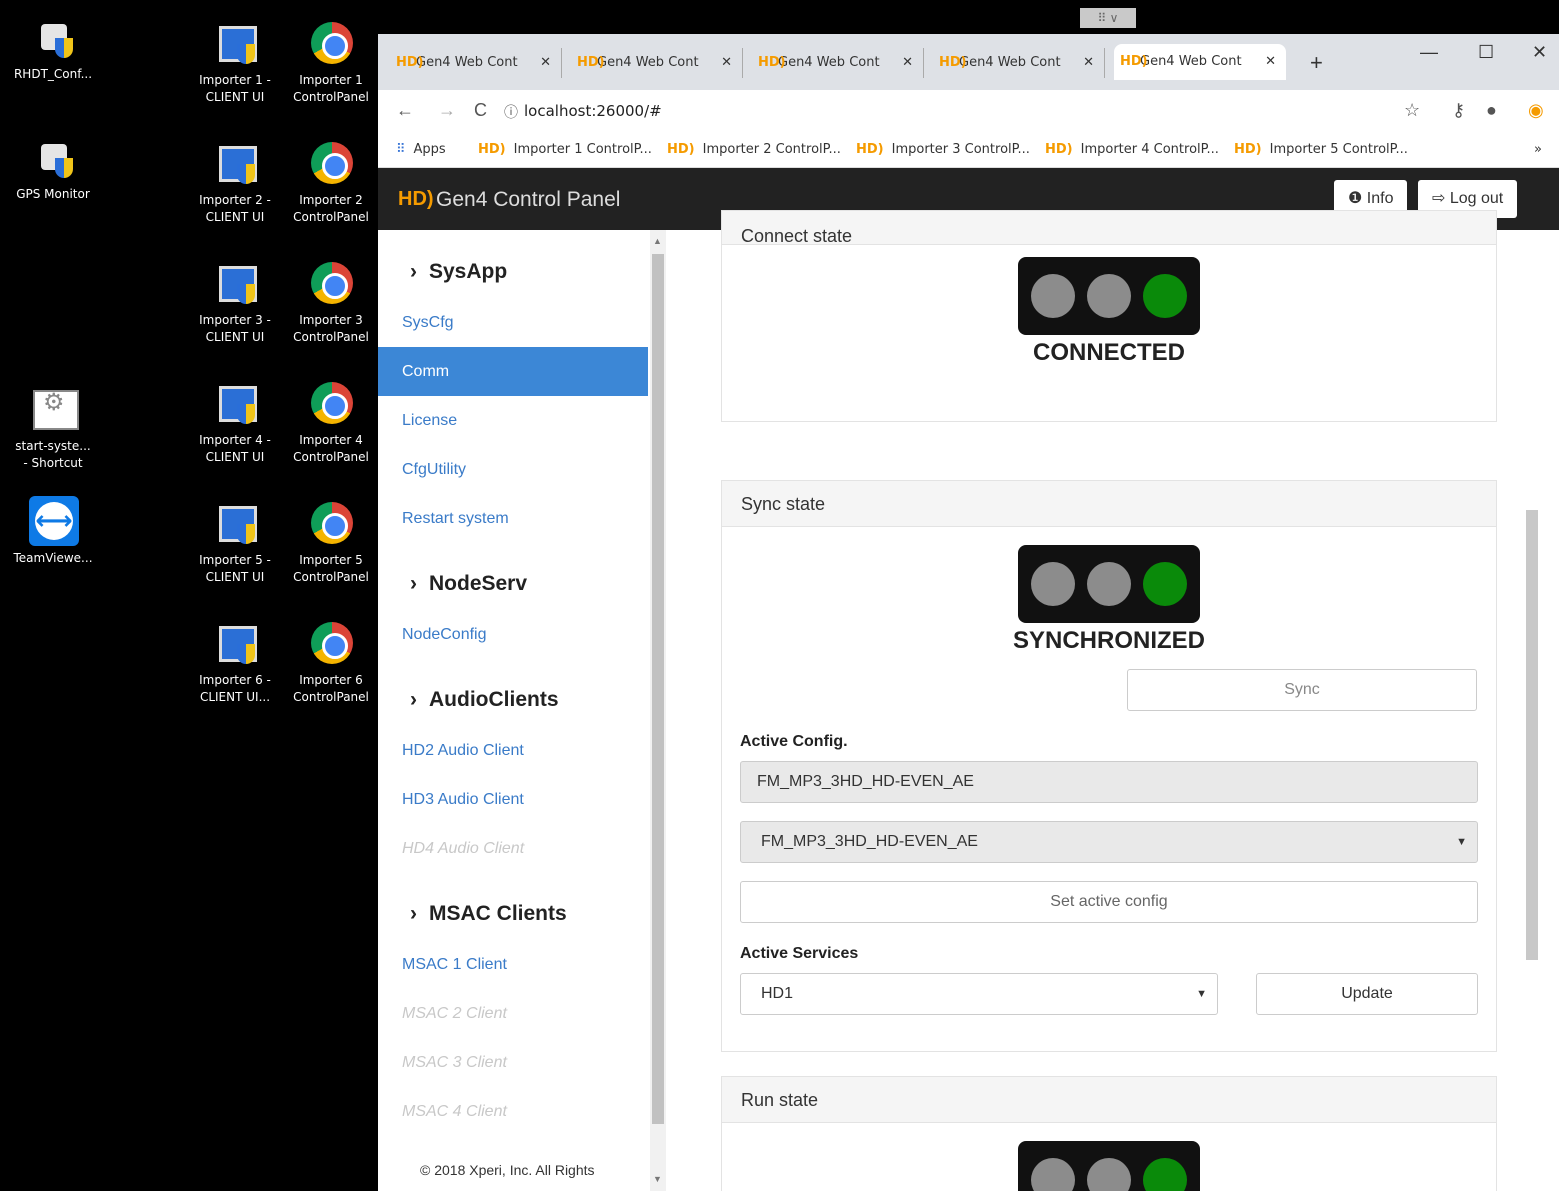 The width and height of the screenshot is (1559, 1191). I want to click on gps-icon, so click(53, 158).